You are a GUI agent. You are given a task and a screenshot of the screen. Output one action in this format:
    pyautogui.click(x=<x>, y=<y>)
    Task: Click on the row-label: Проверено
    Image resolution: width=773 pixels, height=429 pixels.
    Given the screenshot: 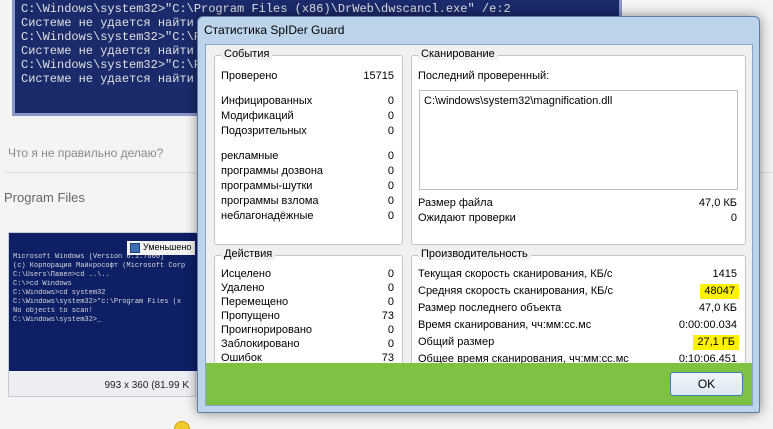 What is the action you would take?
    pyautogui.click(x=249, y=76)
    